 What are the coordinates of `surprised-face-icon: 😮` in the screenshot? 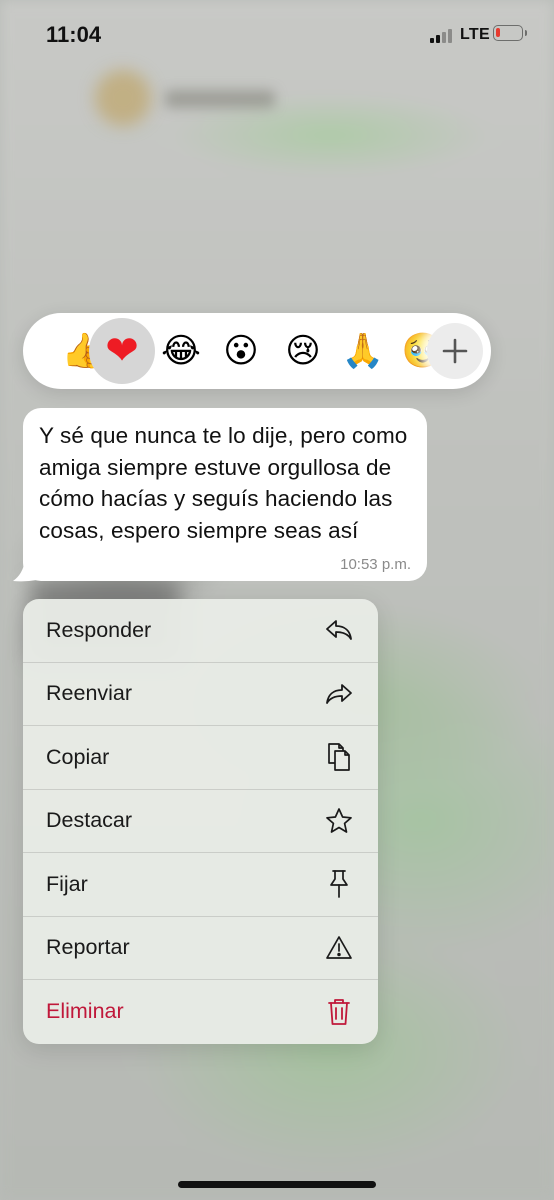 It's located at (241, 351).